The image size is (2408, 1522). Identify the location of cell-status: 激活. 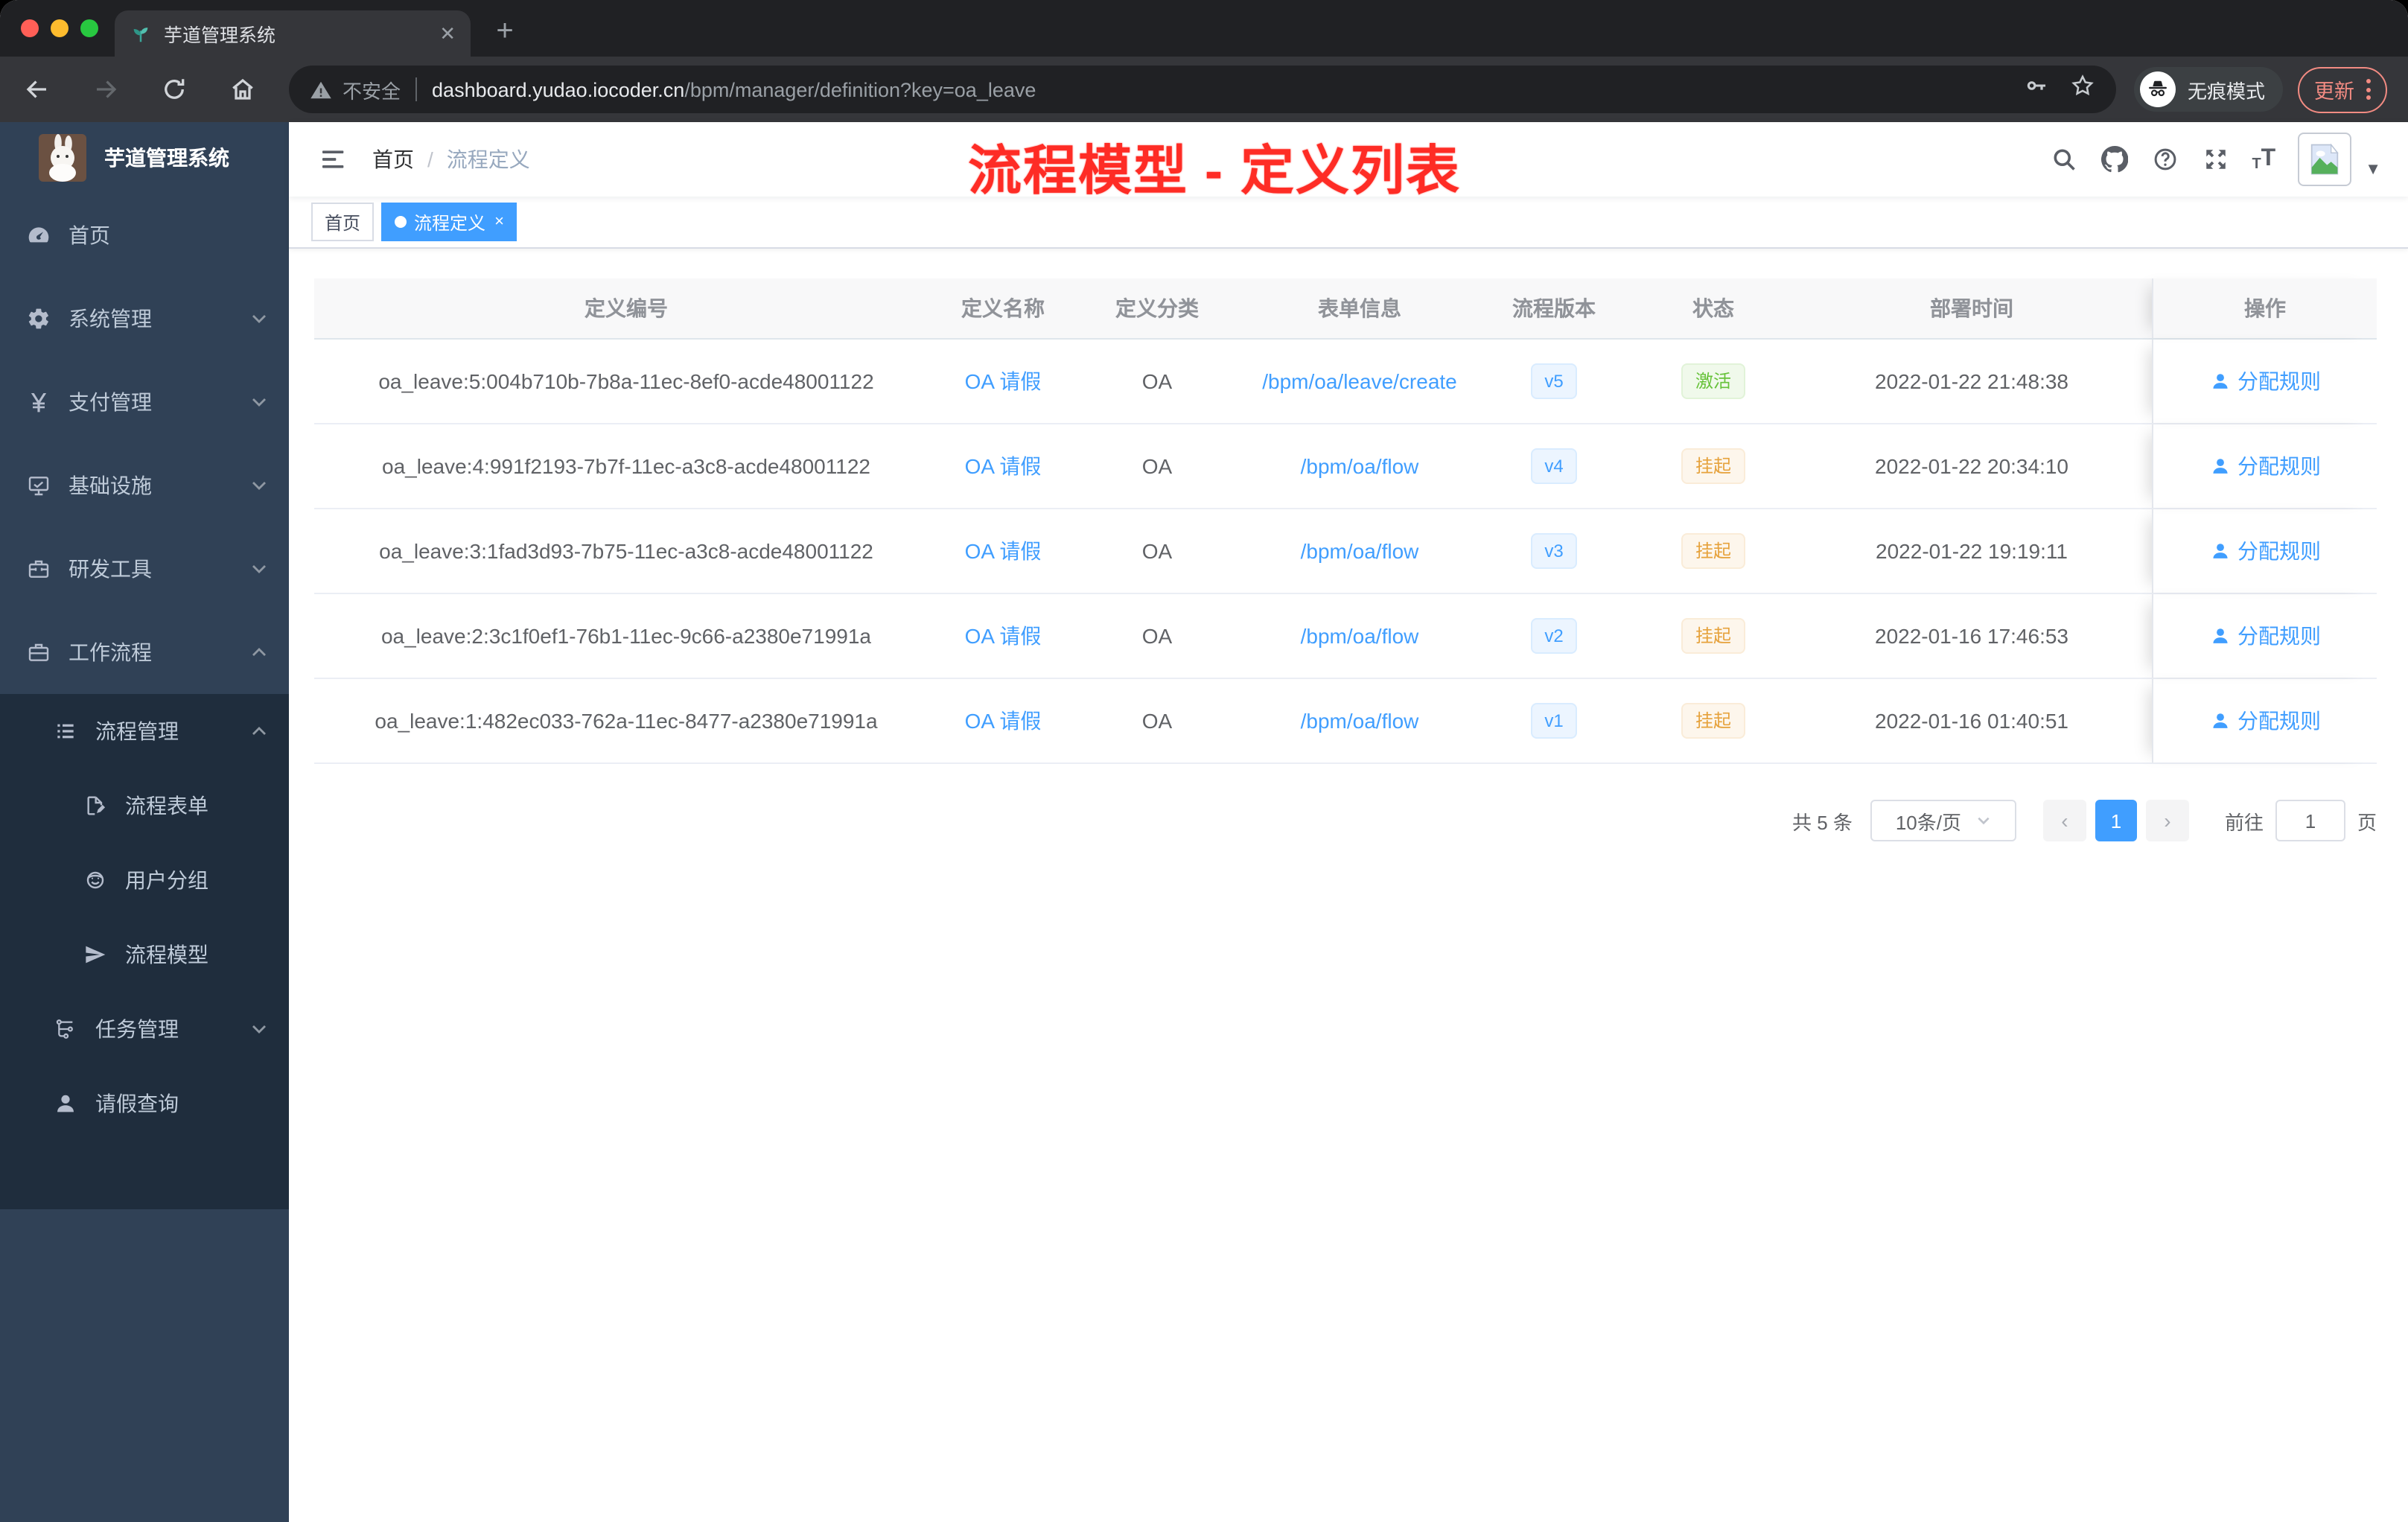
(1713, 381).